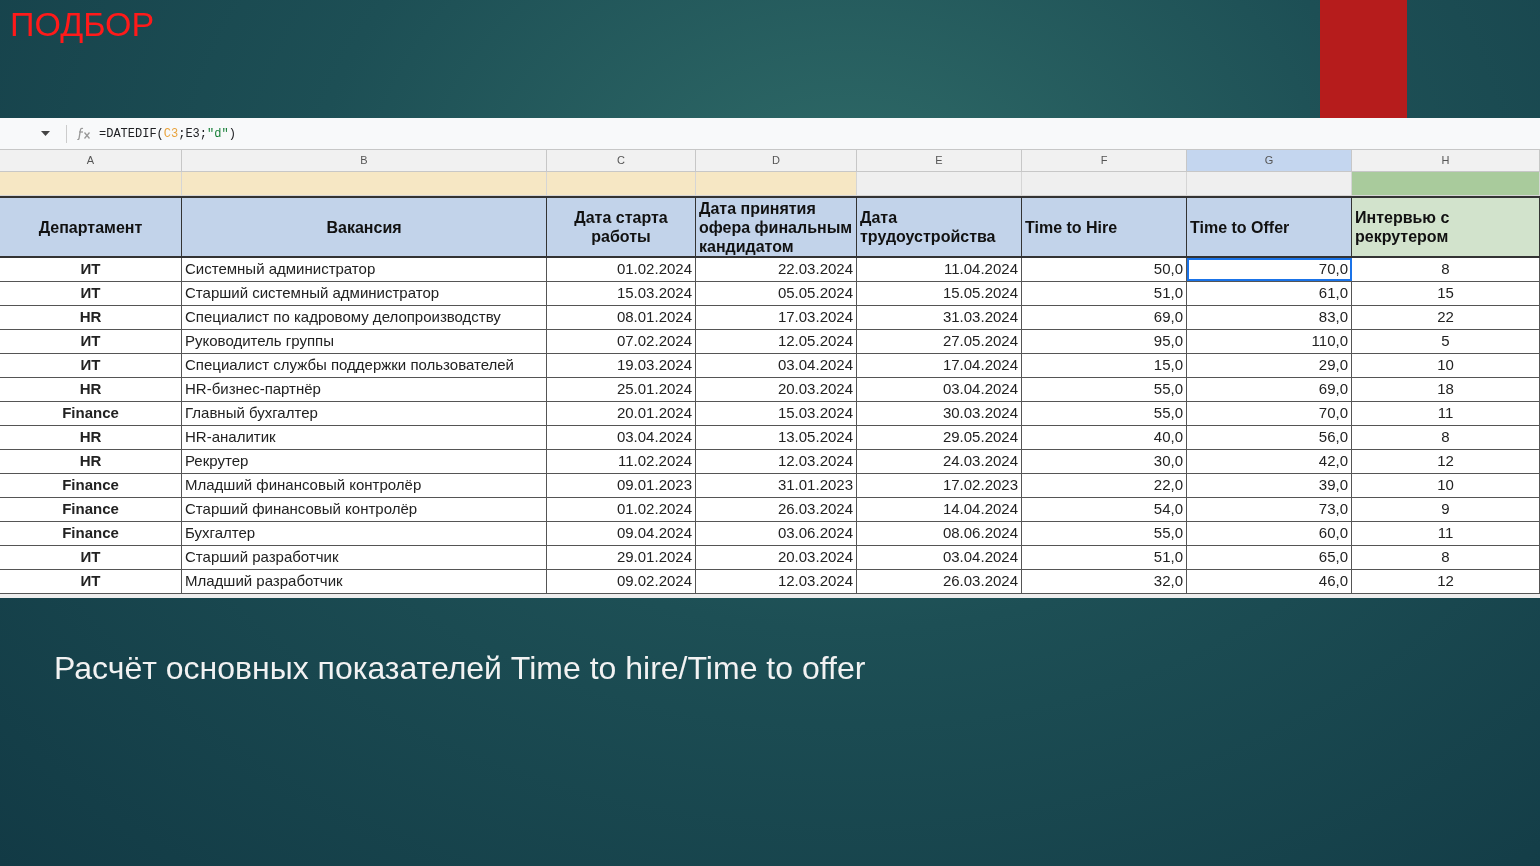 Image resolution: width=1540 pixels, height=866 pixels. Describe the element at coordinates (1446, 293) in the screenshot. I see `table-cell: 15` at that location.